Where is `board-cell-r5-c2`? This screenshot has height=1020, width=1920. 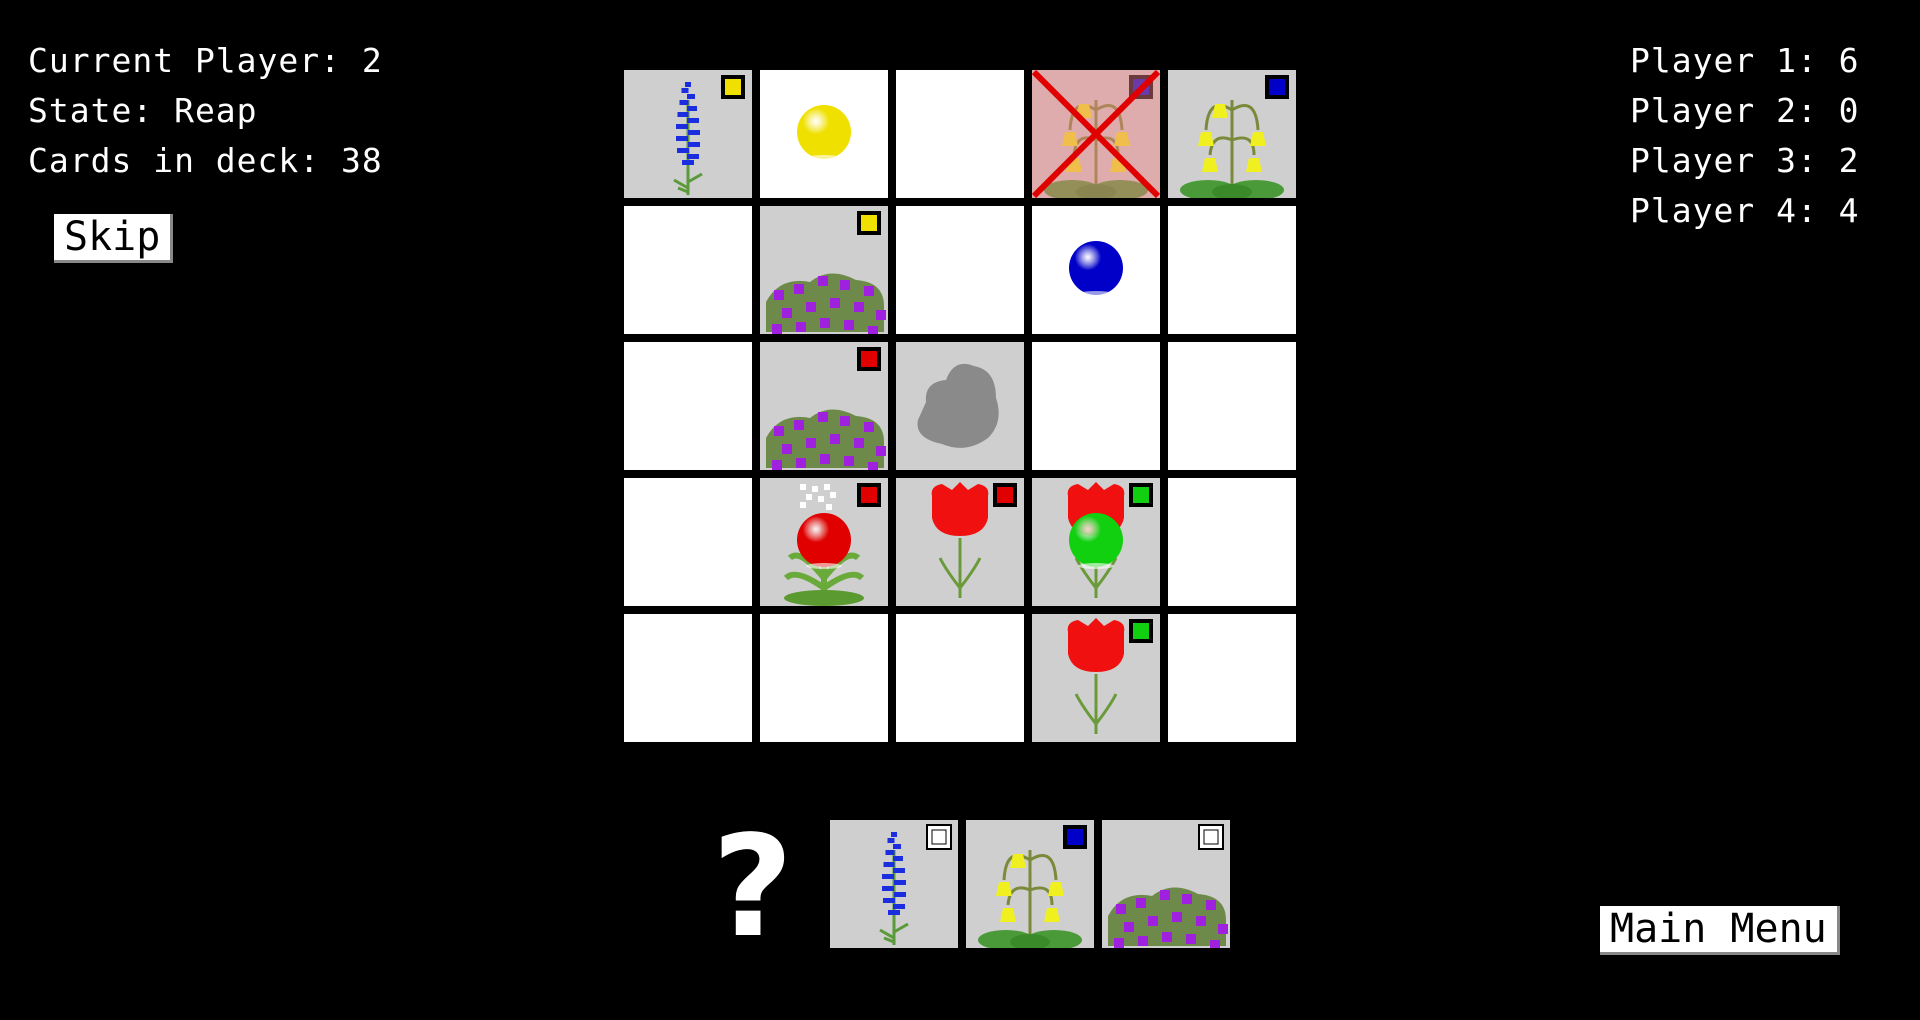
board-cell-r5-c2 is located at coordinates (824, 678).